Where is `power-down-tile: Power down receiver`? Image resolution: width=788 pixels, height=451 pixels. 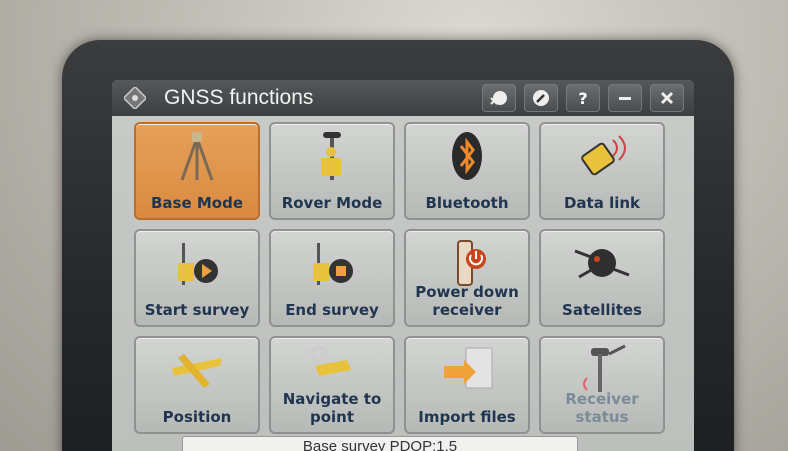 power-down-tile: Power down receiver is located at coordinates (467, 278).